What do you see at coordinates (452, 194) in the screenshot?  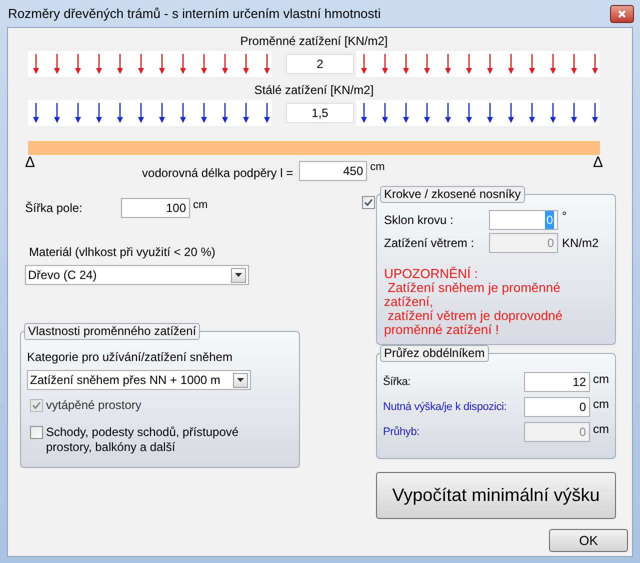 I see `group-title: Krokve / zkosené nosníky` at bounding box center [452, 194].